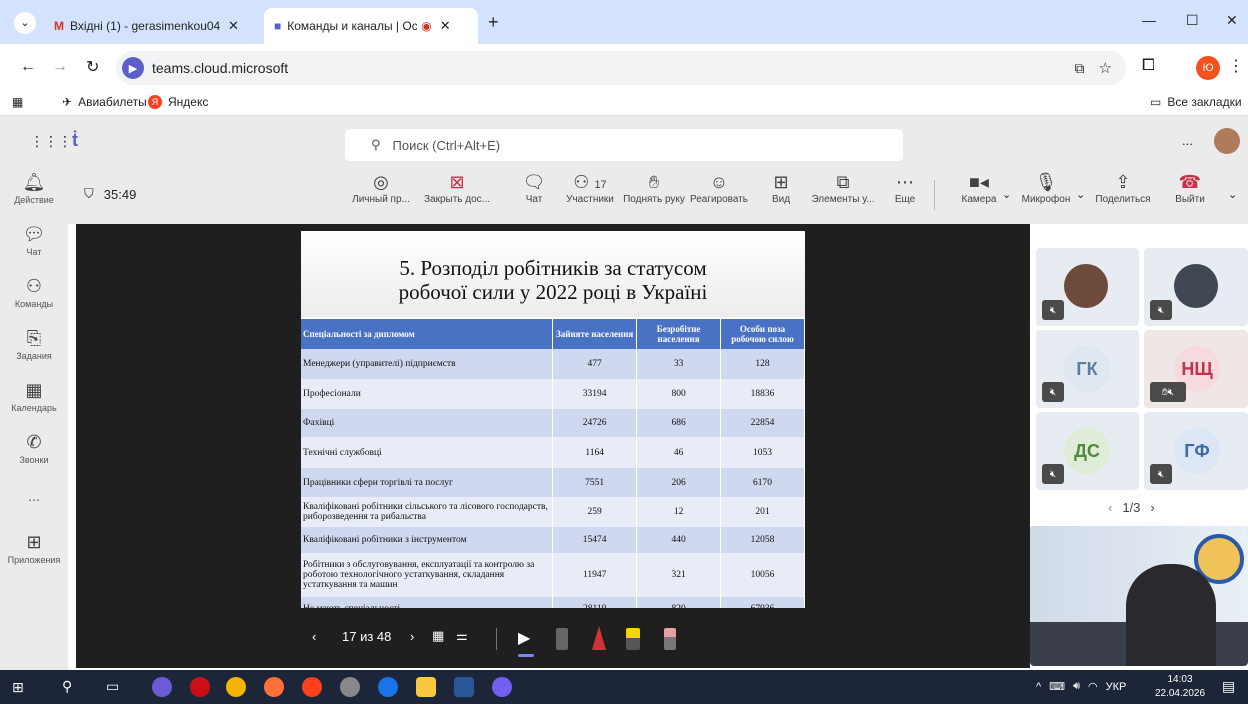 The image size is (1248, 704). Describe the element at coordinates (1006, 194) in the screenshot. I see `camera-options-chevron-icon: ⌄` at that location.